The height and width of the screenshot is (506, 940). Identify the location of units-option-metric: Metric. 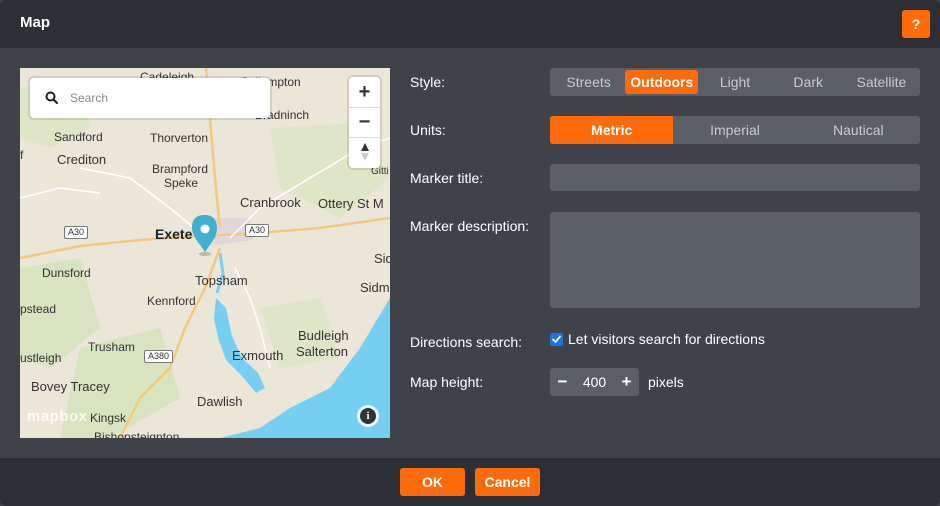
(612, 130).